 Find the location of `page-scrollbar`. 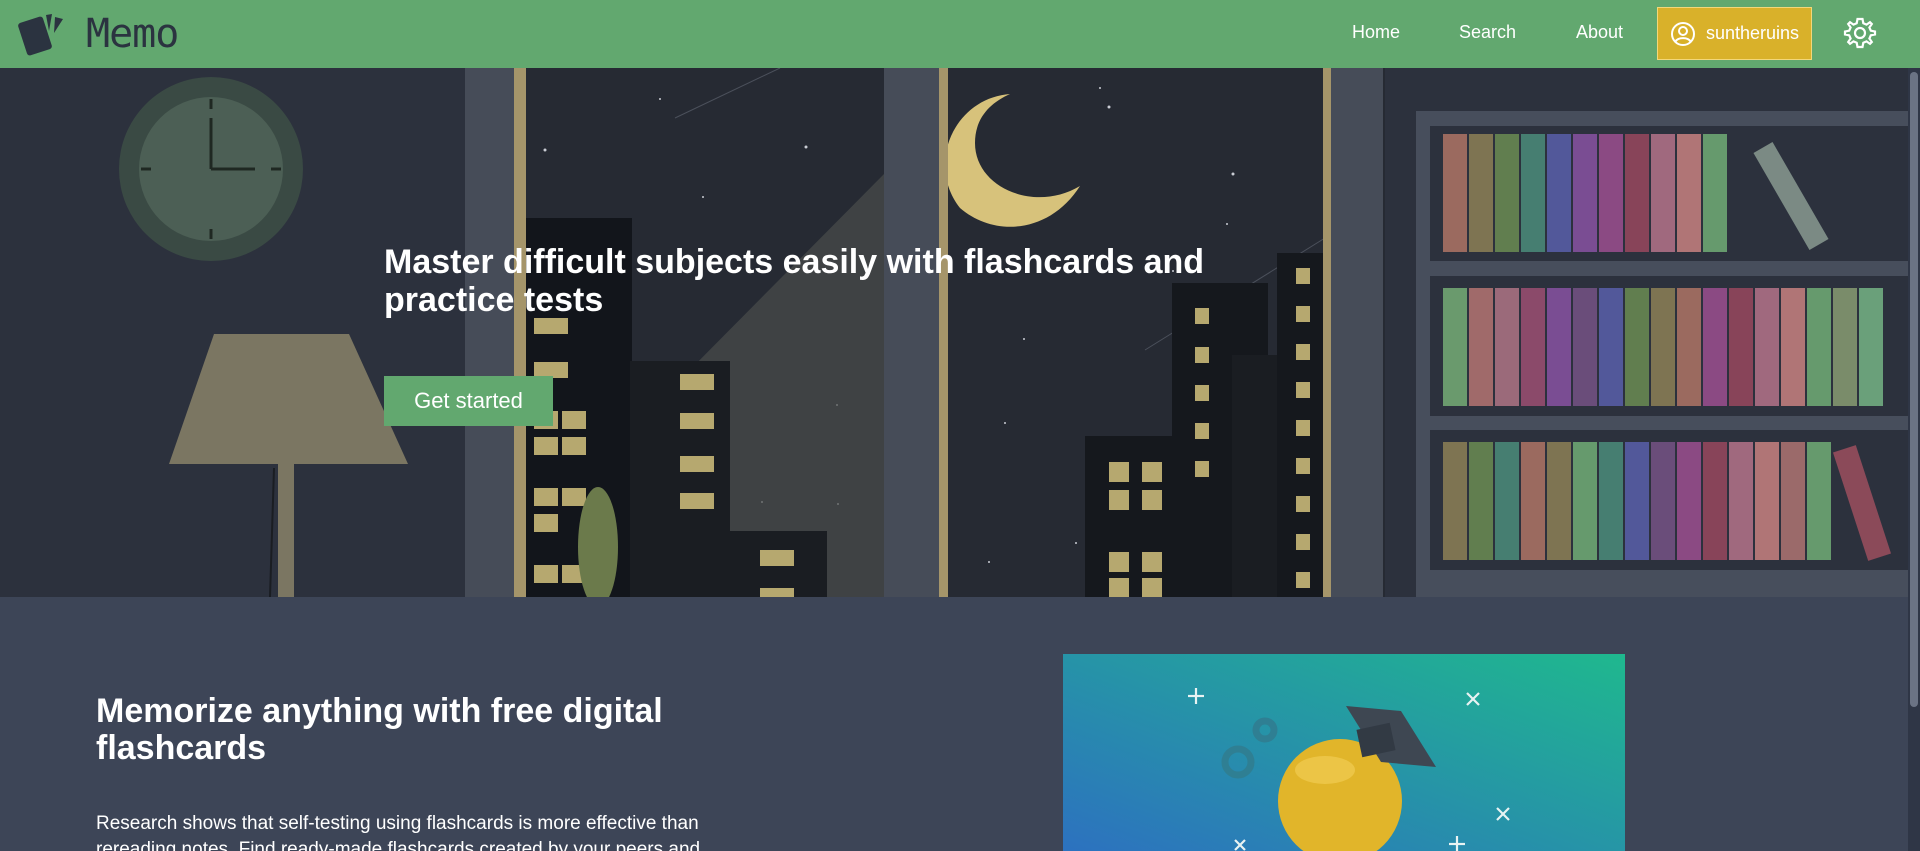

page-scrollbar is located at coordinates (1914, 459).